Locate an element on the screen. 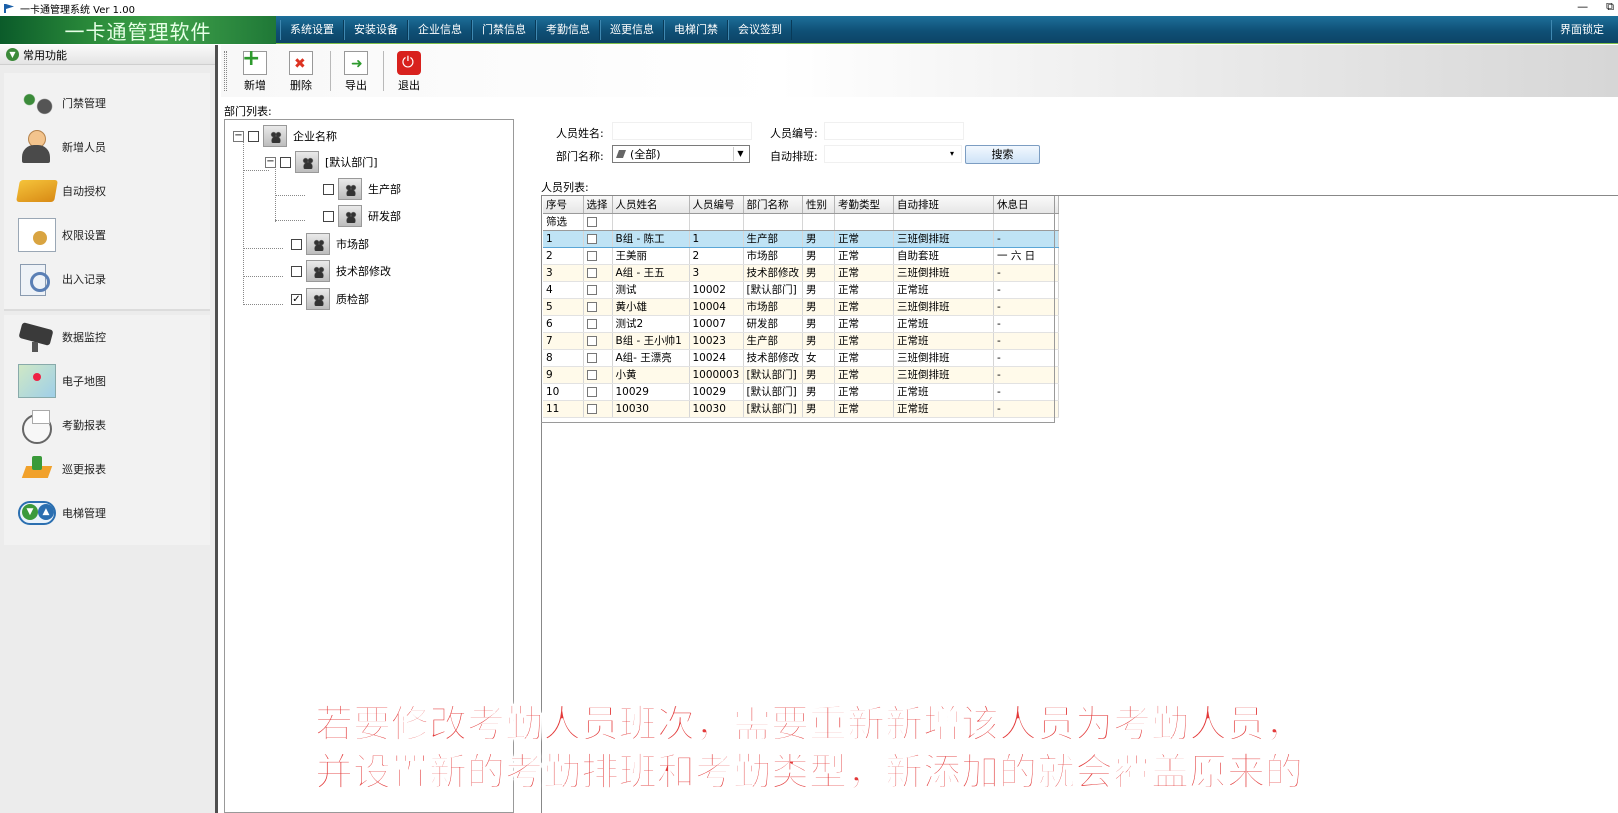 The image size is (1618, 813). tree-node-rnd: 研发部 is located at coordinates (362, 216).